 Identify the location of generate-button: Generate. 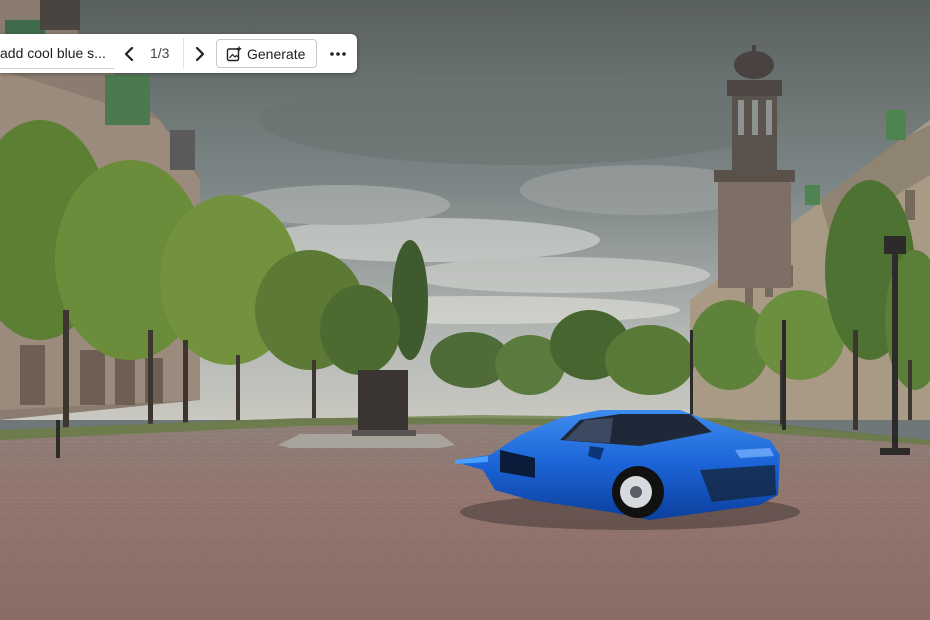
(266, 53).